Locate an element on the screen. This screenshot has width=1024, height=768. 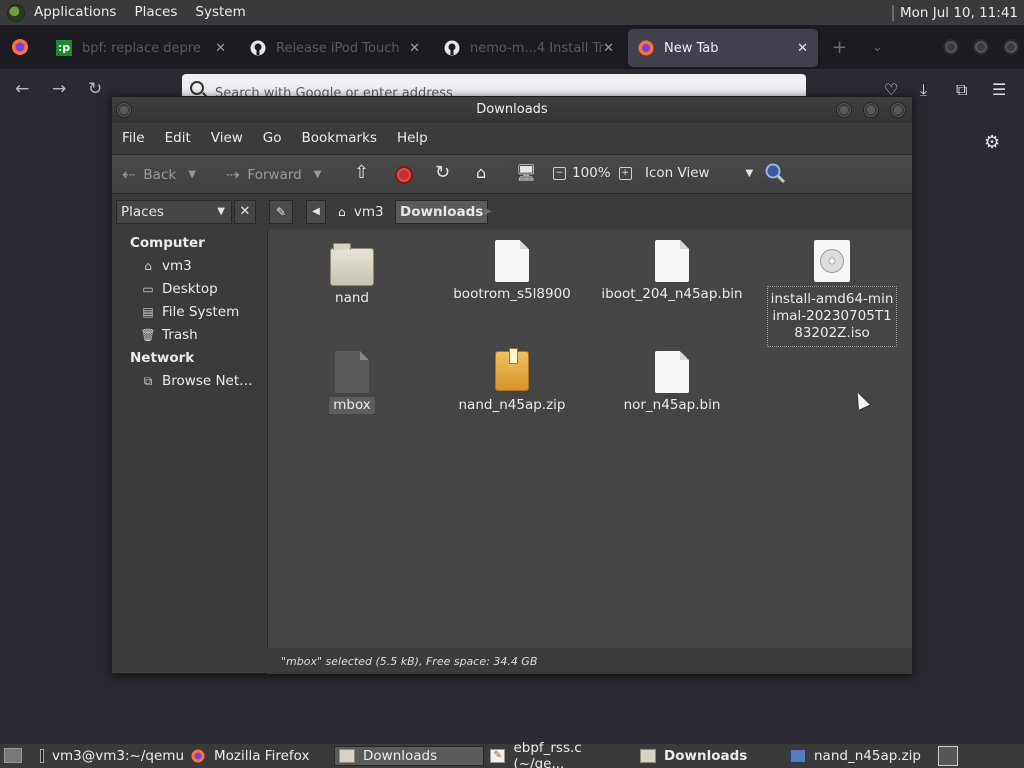
file-item-nor: nor_n45ap.bin is located at coordinates (672, 382).